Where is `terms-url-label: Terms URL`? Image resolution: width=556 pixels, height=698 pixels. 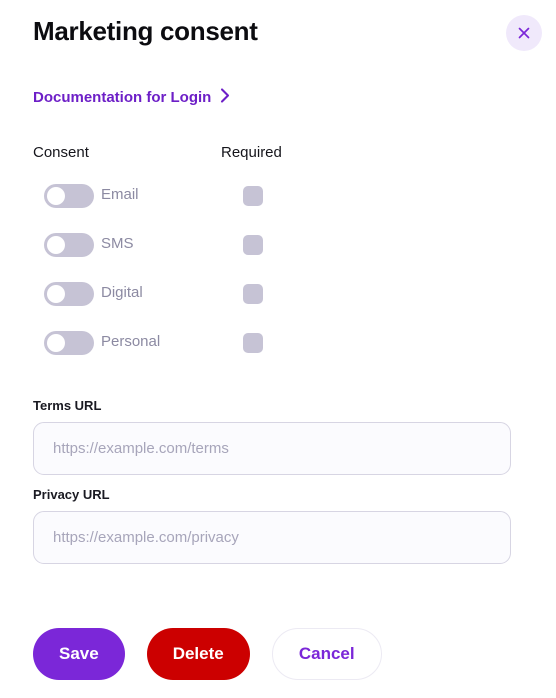 terms-url-label: Terms URL is located at coordinates (67, 405).